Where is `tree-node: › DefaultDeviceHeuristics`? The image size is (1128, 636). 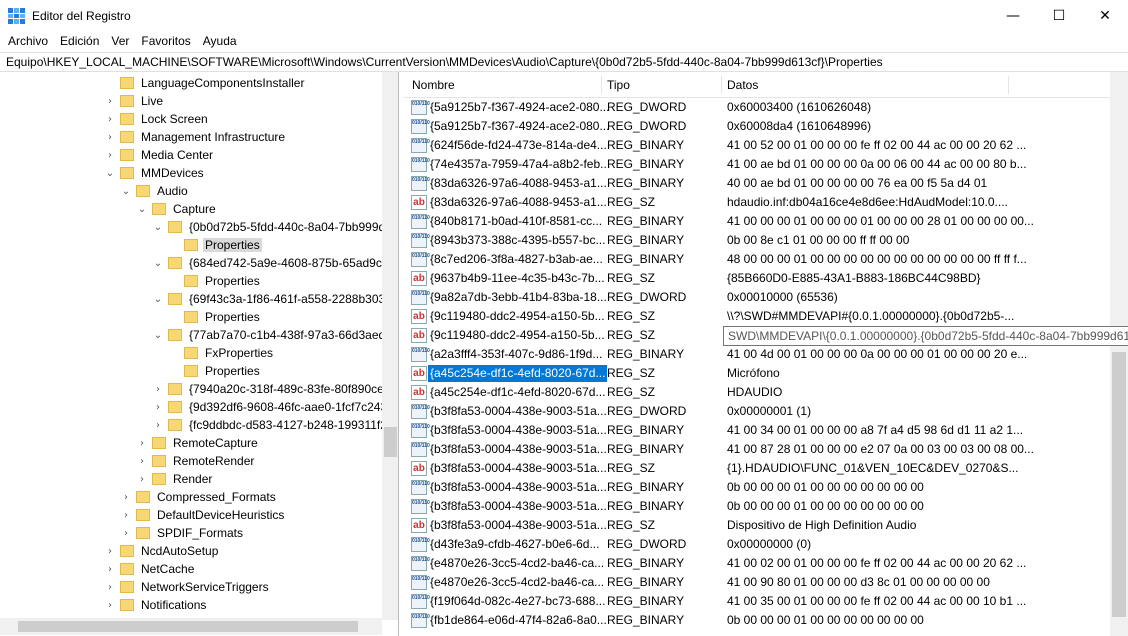 tree-node: › DefaultDeviceHeuristics is located at coordinates (203, 515).